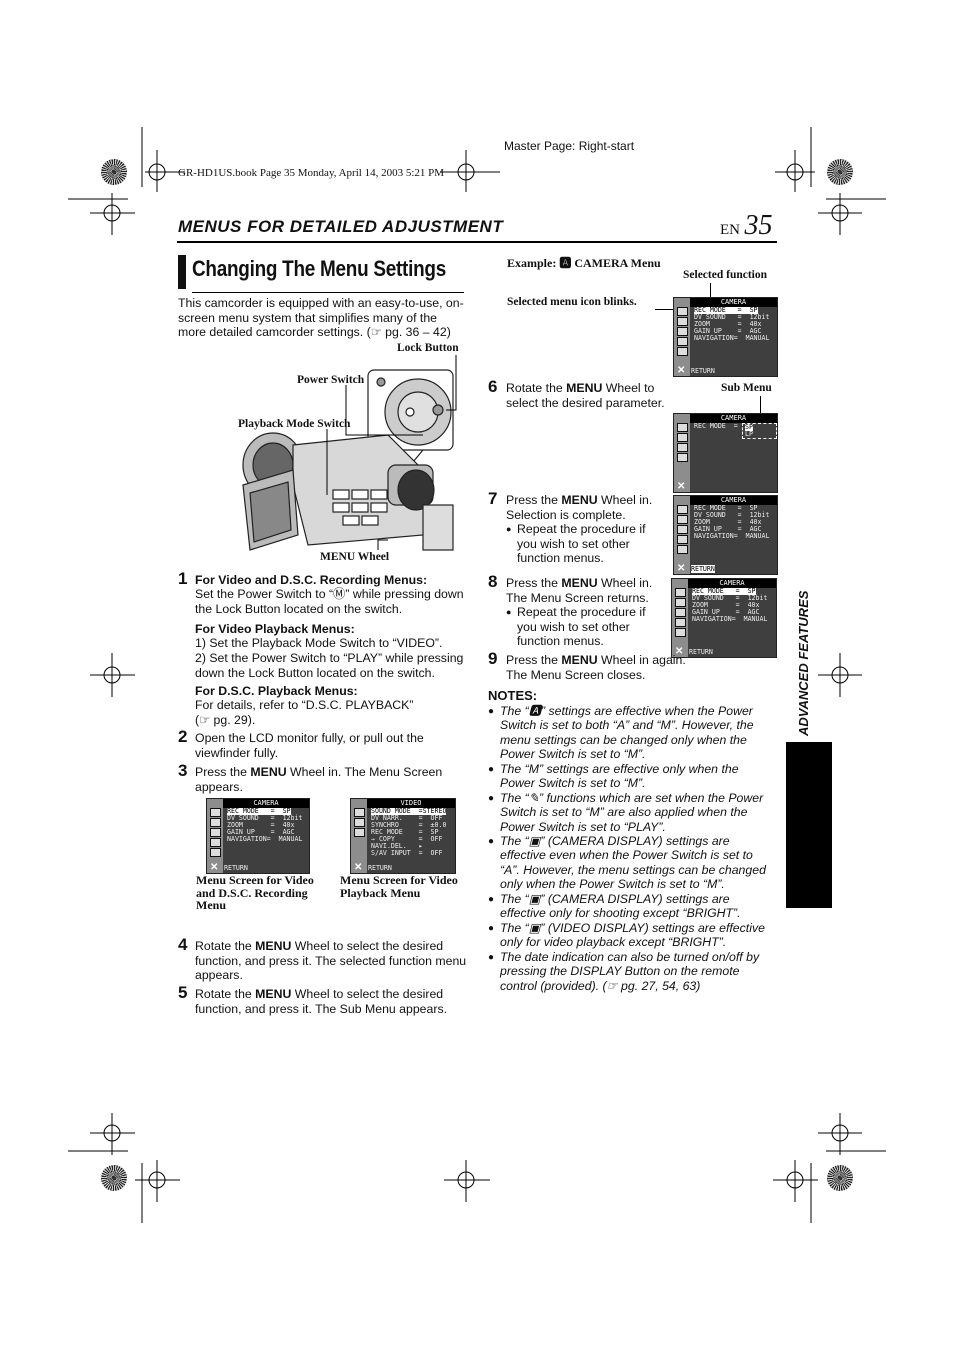 Image resolution: width=954 pixels, height=1351 pixels. What do you see at coordinates (341, 226) in the screenshot?
I see `section-title: MENUS FOR DETAILED ADJUSTMENT` at bounding box center [341, 226].